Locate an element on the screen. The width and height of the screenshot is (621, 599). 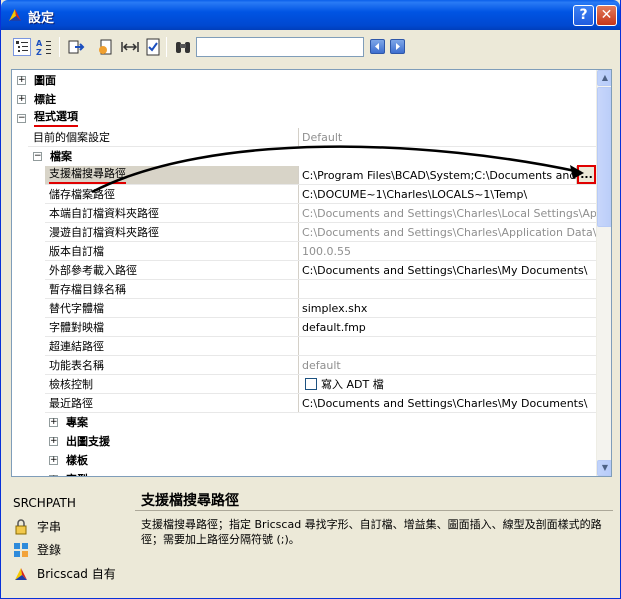
window-title: 設定 is located at coordinates (41, 18).